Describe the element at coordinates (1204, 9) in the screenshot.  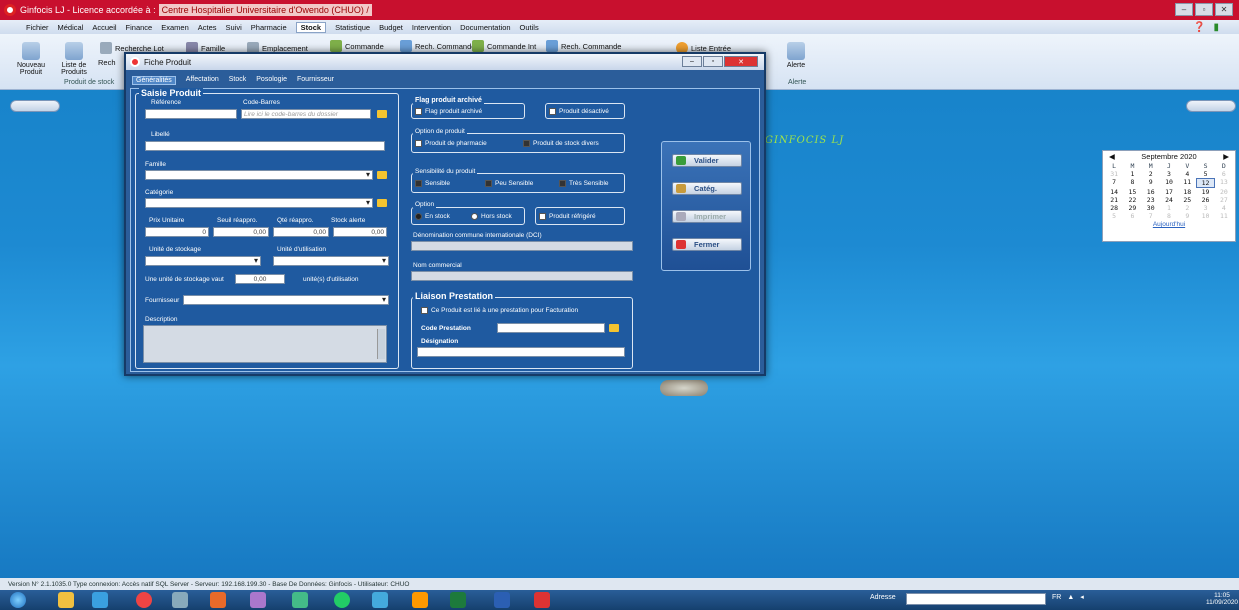
I see `restore-icon: ▫` at that location.